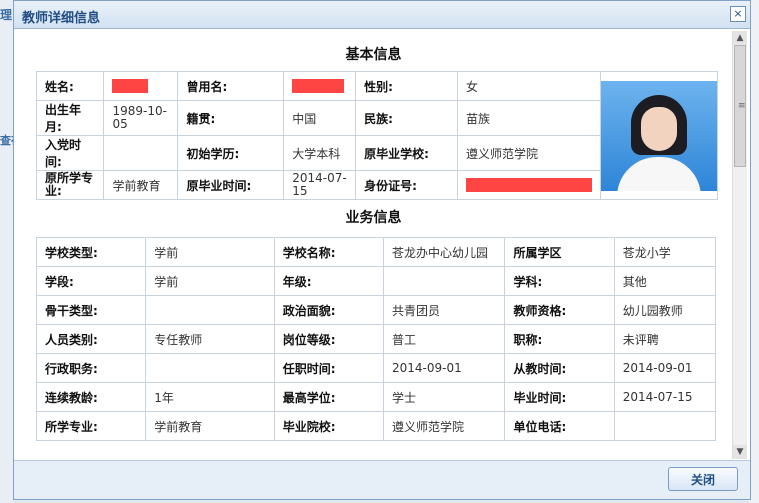 This screenshot has width=759, height=503. Describe the element at coordinates (740, 452) in the screenshot. I see `scroll-down-icon: ▼` at that location.